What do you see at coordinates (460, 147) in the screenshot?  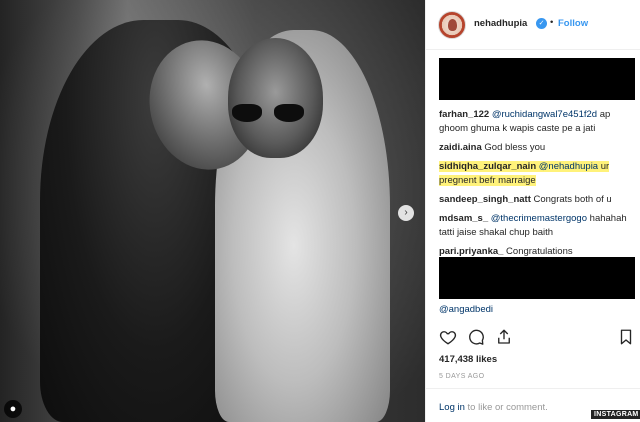 I see `comment-username: zaidi.aina` at bounding box center [460, 147].